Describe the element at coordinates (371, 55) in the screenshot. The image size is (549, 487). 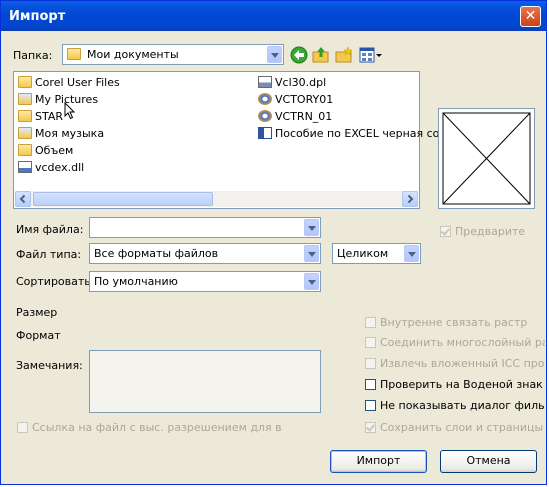
I see `view-menu-icon` at that location.